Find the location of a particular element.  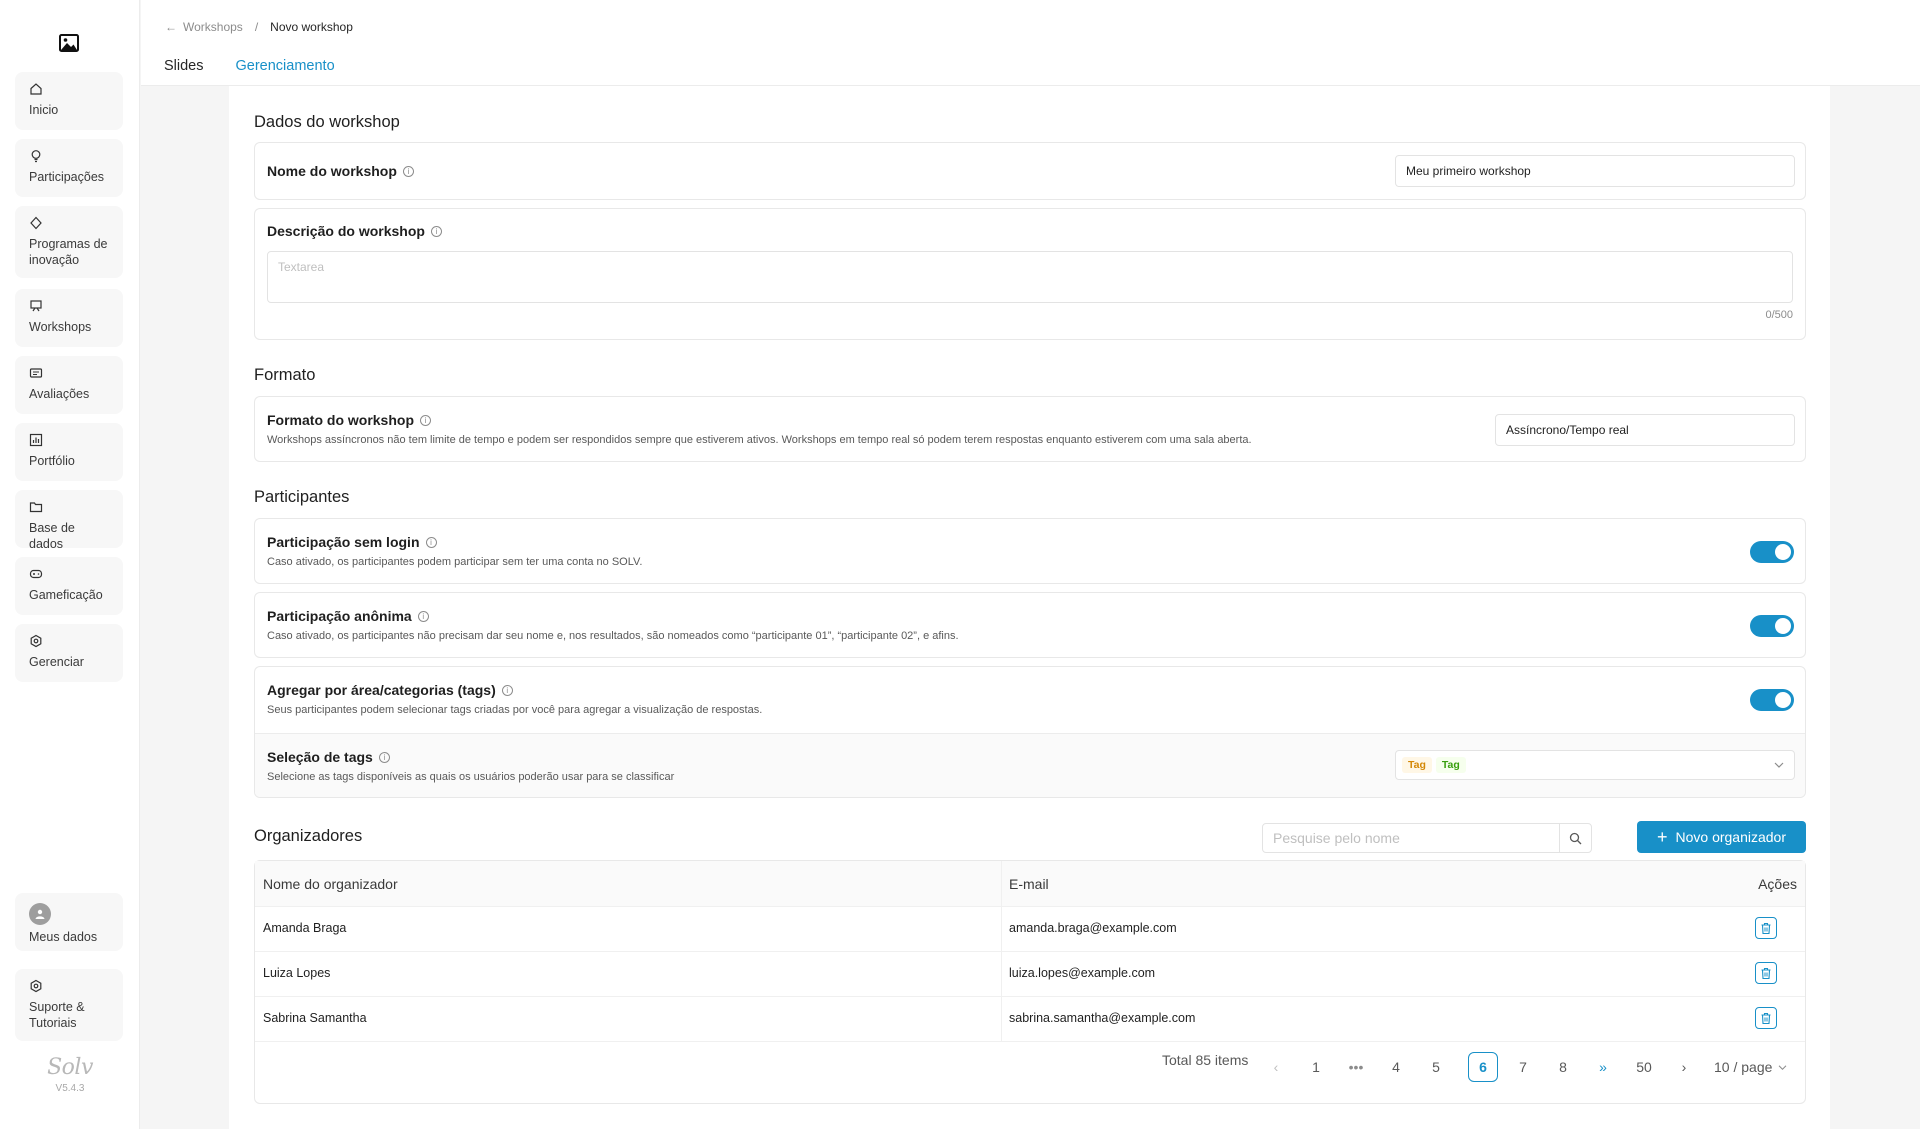

pagination-next: › is located at coordinates (1684, 1067).